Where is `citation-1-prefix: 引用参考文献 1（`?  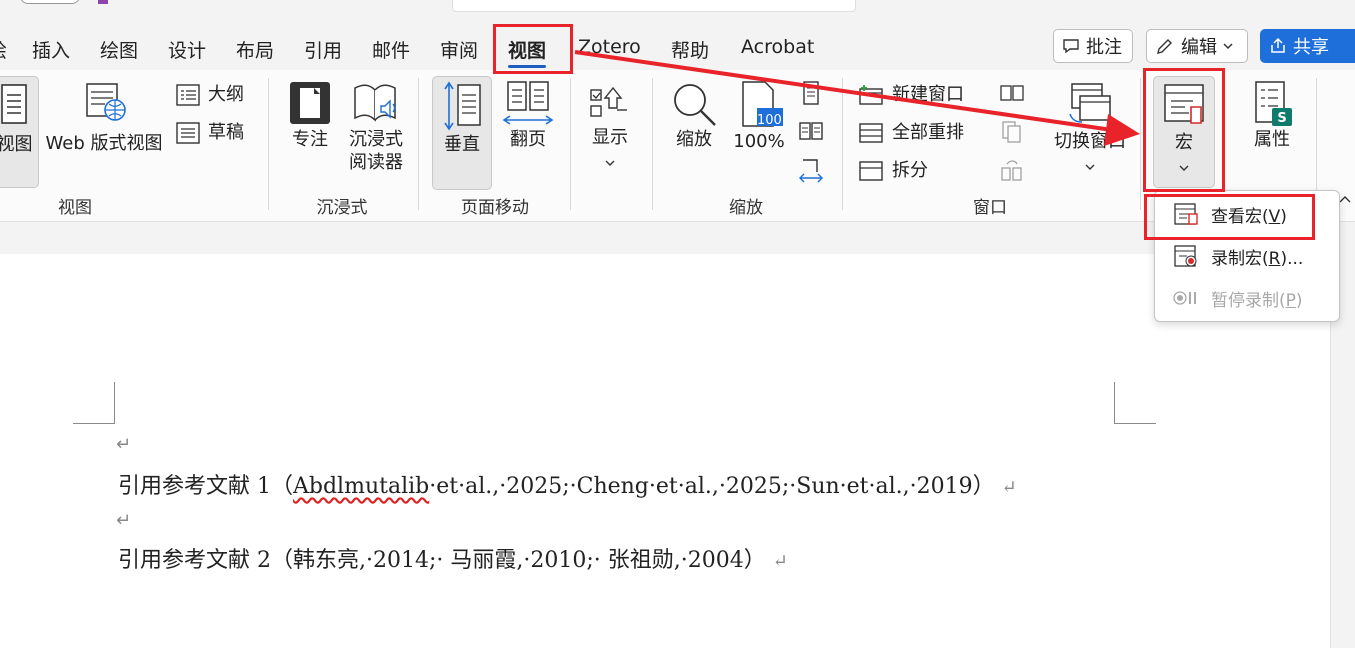 citation-1-prefix: 引用参考文献 1（ is located at coordinates (205, 486).